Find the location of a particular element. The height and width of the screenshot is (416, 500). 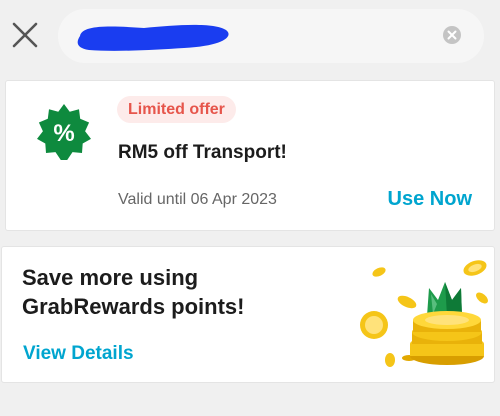

search-input is located at coordinates (260, 36).